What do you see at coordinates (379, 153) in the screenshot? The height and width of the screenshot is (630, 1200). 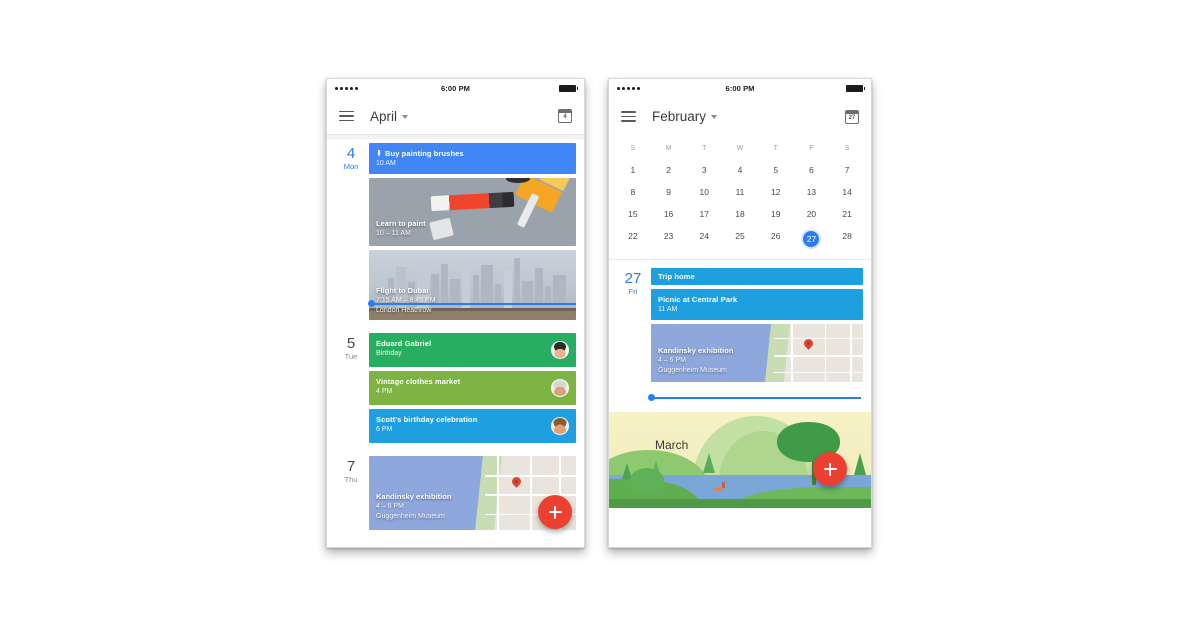 I see `paintbrush-icon` at bounding box center [379, 153].